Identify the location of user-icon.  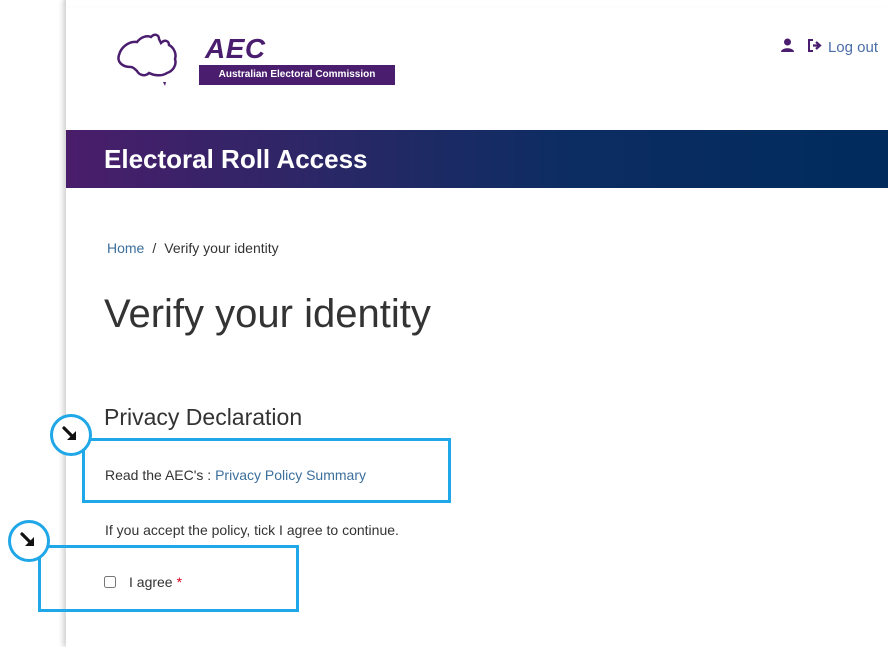
(787, 47).